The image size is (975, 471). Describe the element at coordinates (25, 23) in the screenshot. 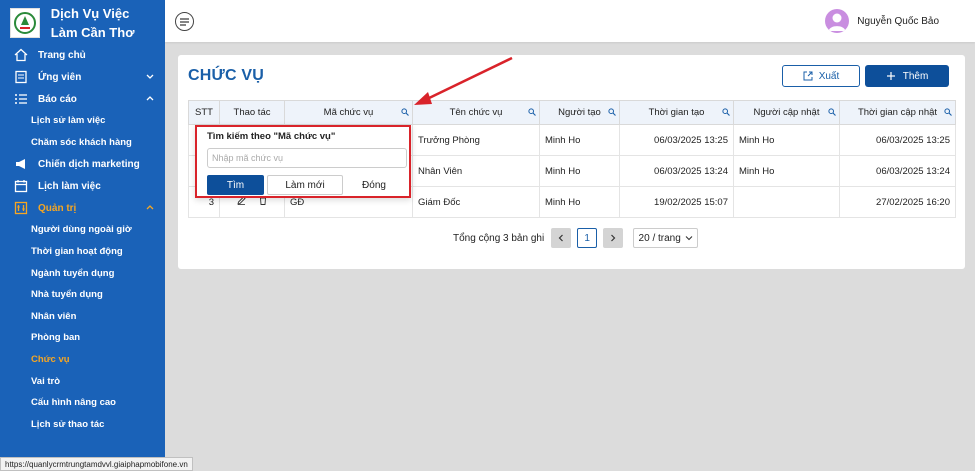

I see `logo` at that location.